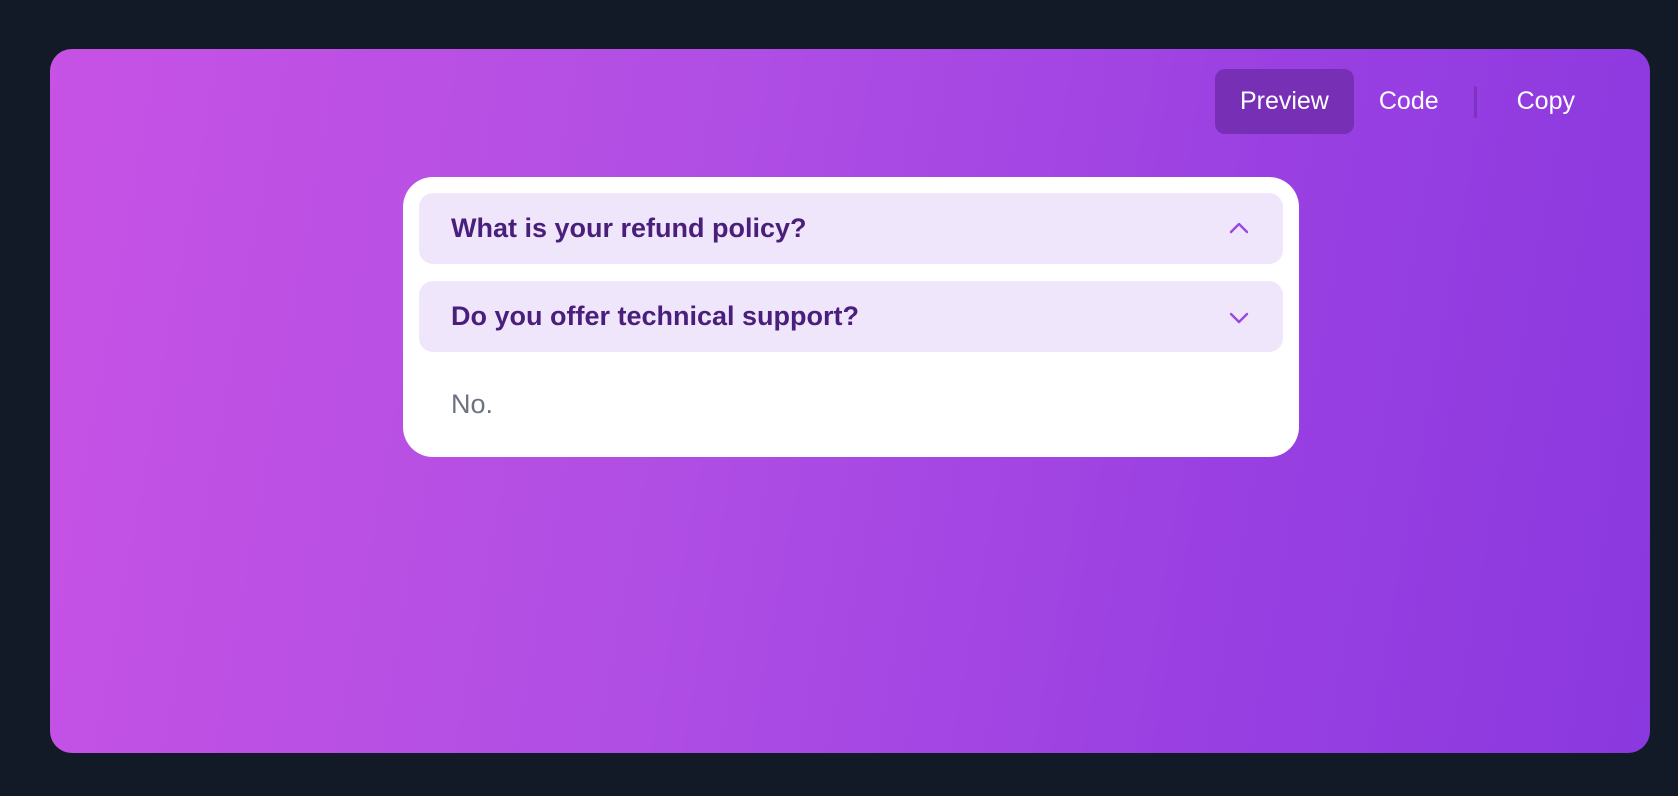 The width and height of the screenshot is (1678, 796). I want to click on accordion-question: Do you offer technical support?, so click(655, 316).